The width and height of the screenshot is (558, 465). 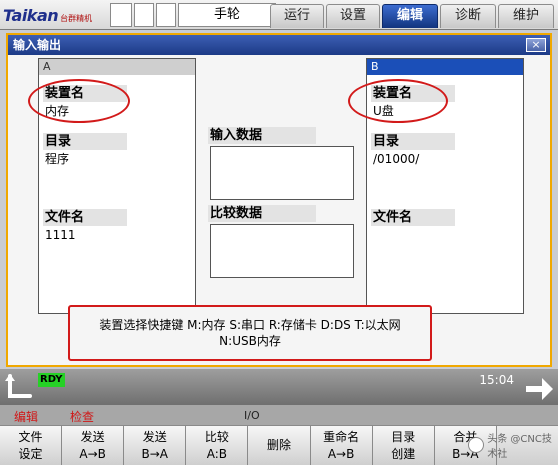 What do you see at coordinates (31, 445) in the screenshot?
I see `softkey-file-setting: 文件 设定` at bounding box center [31, 445].